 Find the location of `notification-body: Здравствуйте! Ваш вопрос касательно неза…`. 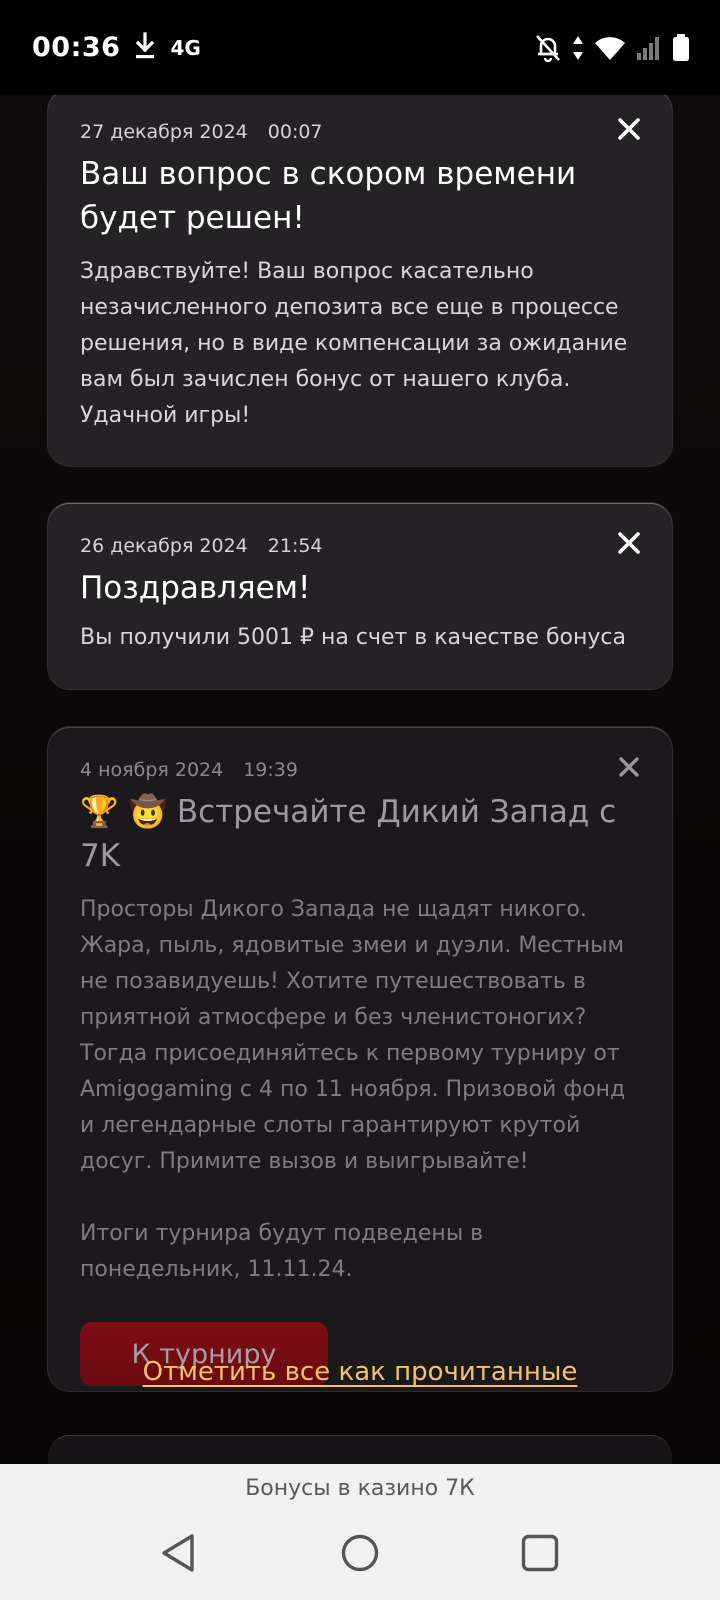

notification-body: Здравствуйте! Ваш вопрос касательно неза… is located at coordinates (354, 343).